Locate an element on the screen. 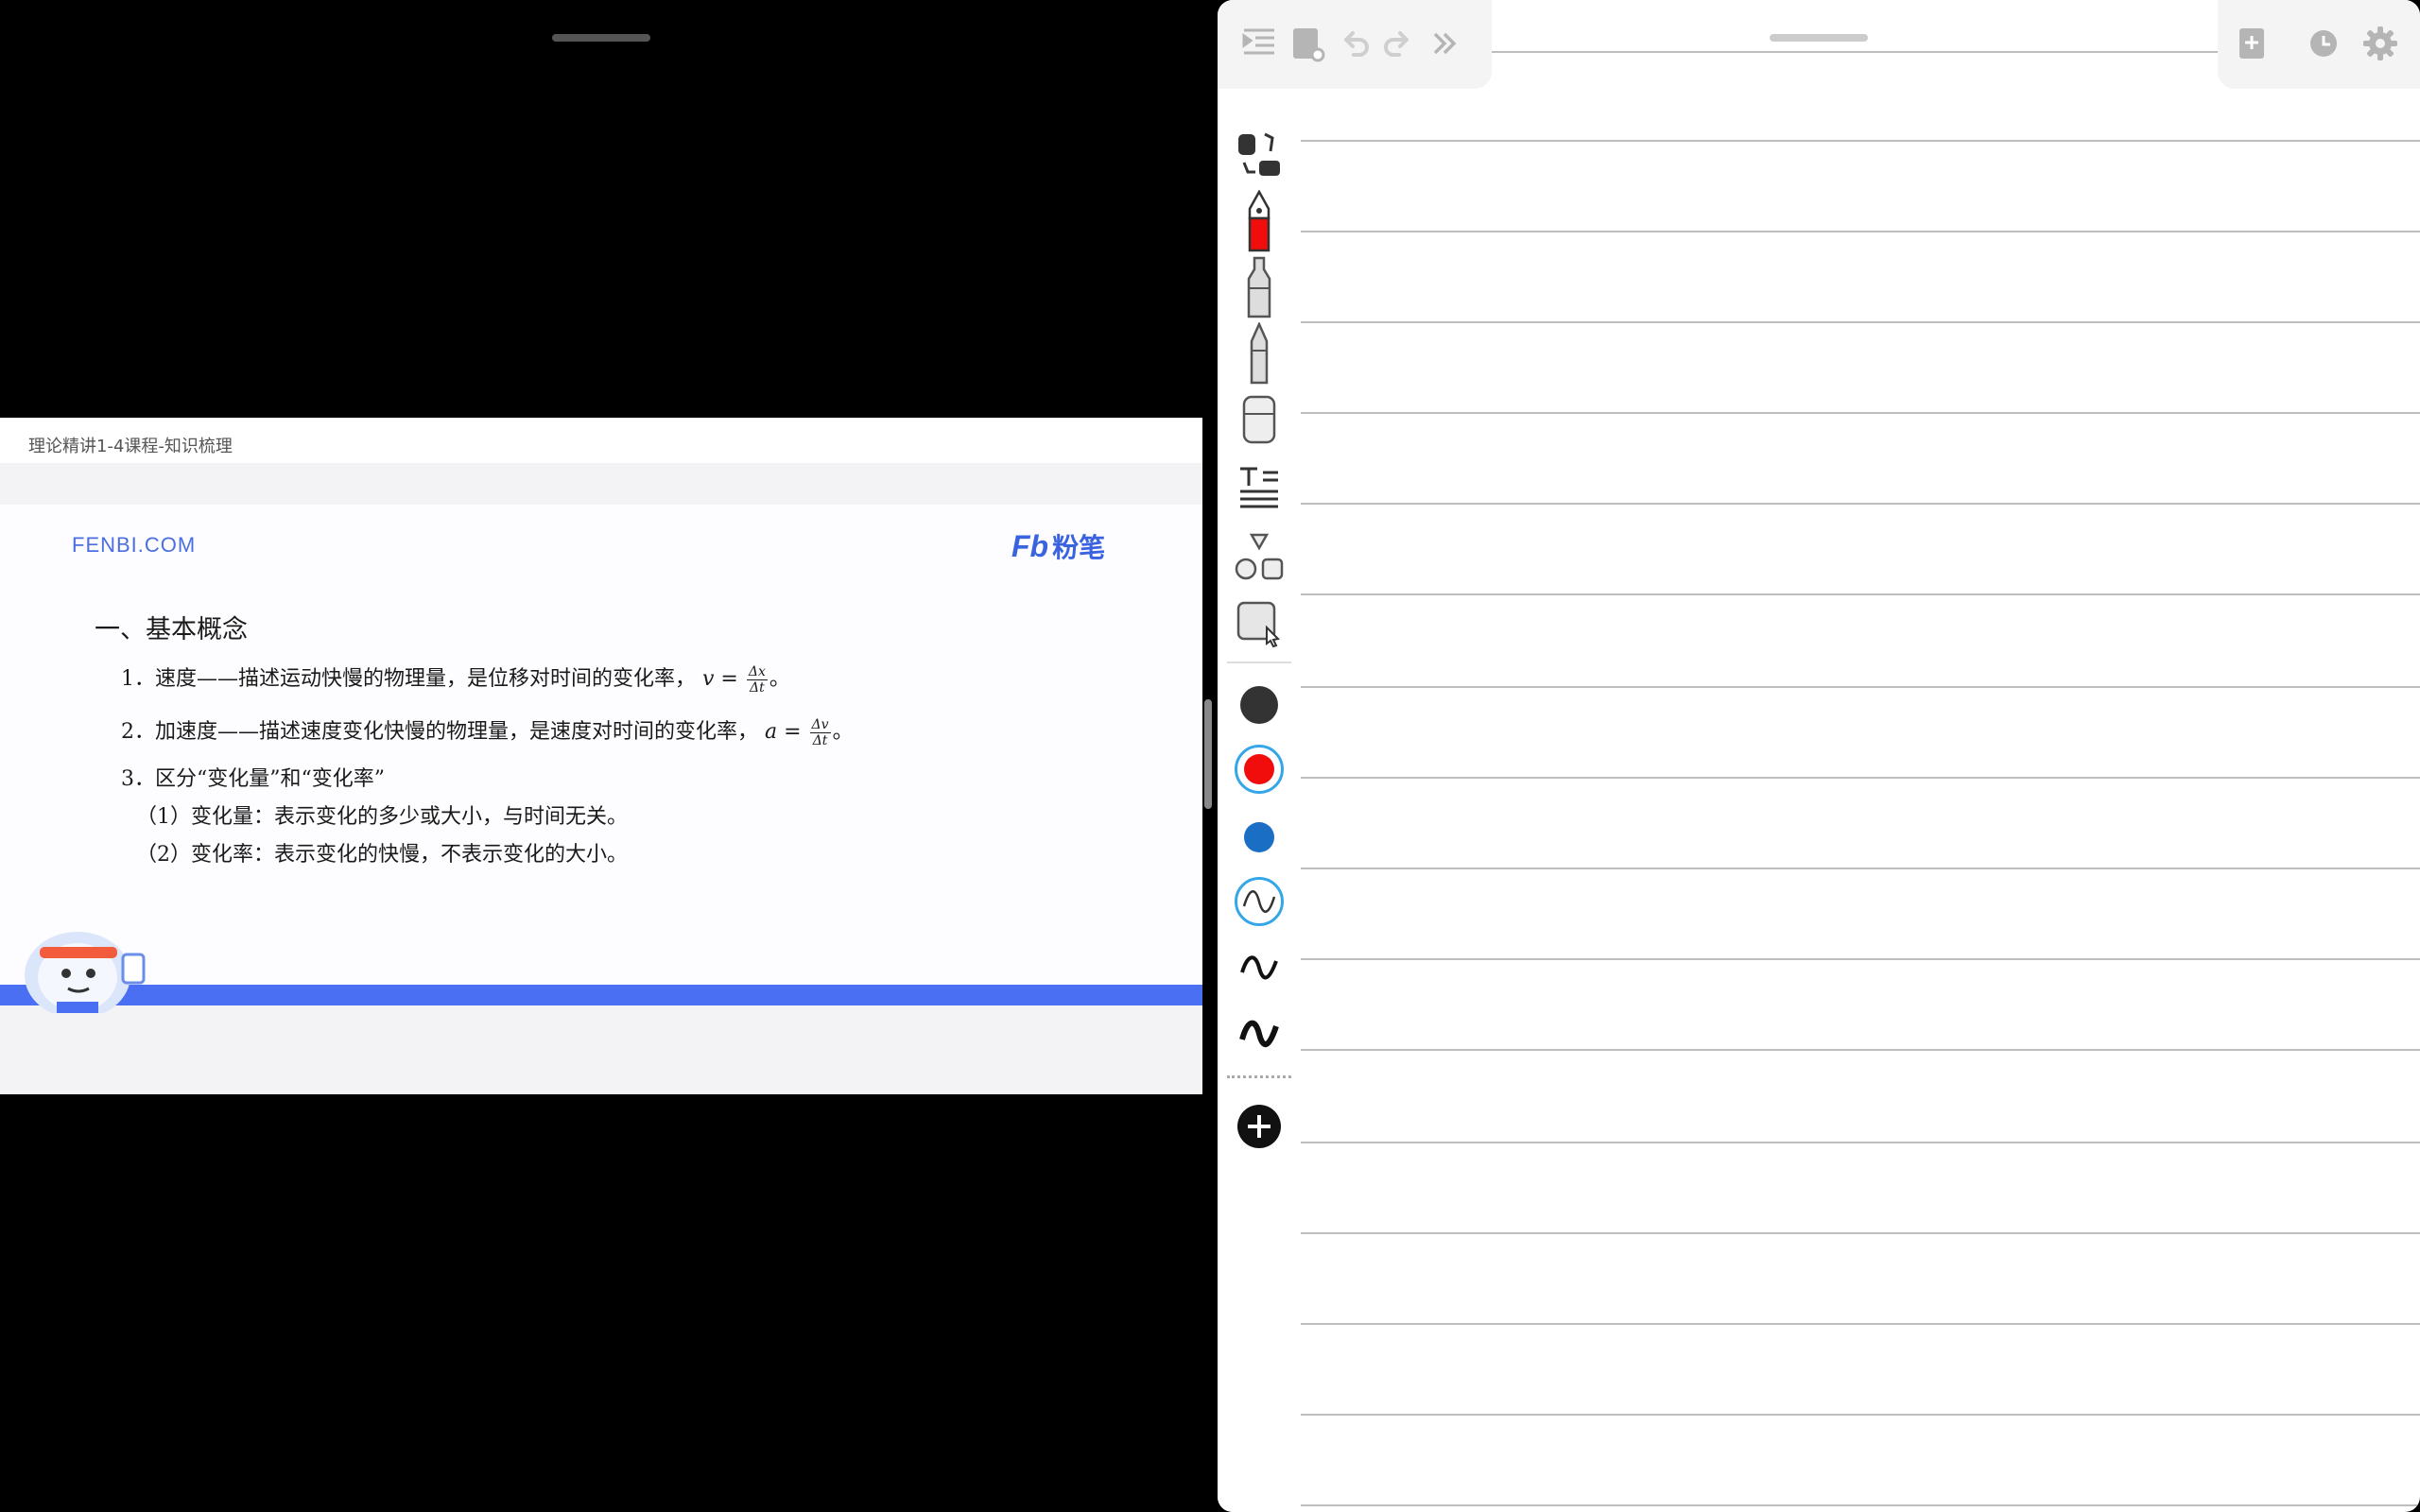 The height and width of the screenshot is (1512, 2420). color-red is located at coordinates (1259, 769).